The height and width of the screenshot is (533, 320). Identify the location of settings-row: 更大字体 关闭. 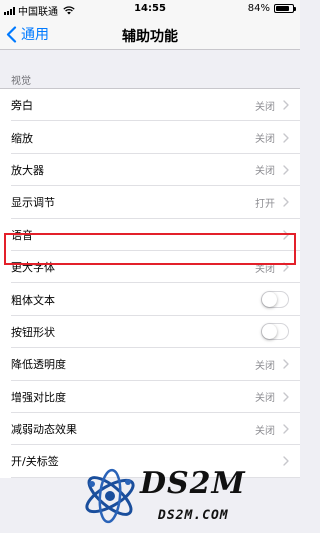
(150, 267).